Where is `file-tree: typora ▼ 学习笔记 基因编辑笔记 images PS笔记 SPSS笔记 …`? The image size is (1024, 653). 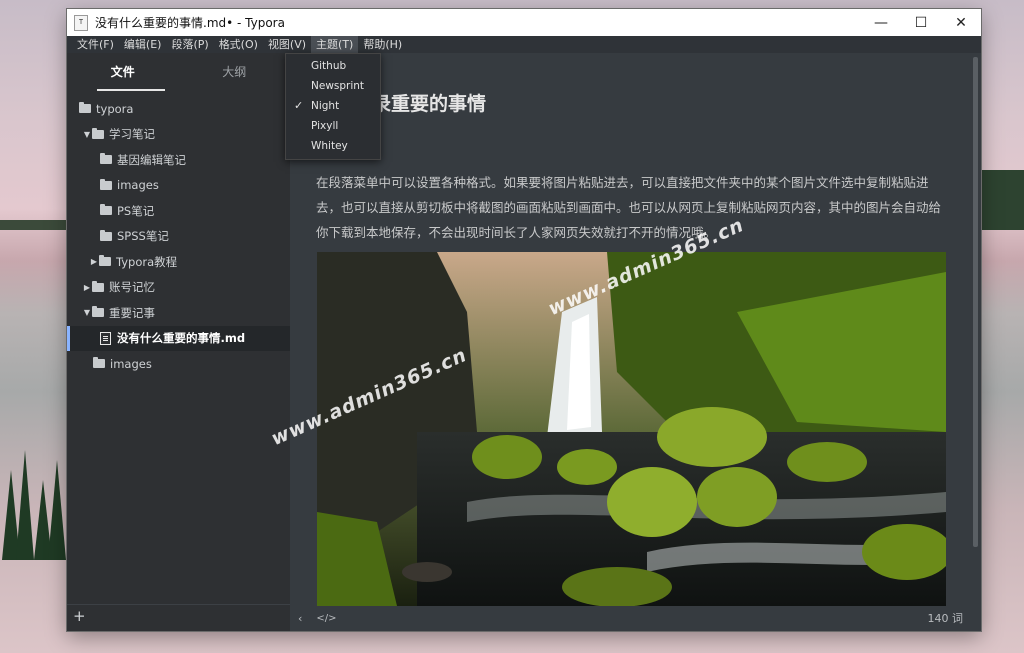
file-tree: typora ▼ 学习笔记 基因编辑笔记 images PS笔记 SPSS笔记 … is located at coordinates (178, 235).